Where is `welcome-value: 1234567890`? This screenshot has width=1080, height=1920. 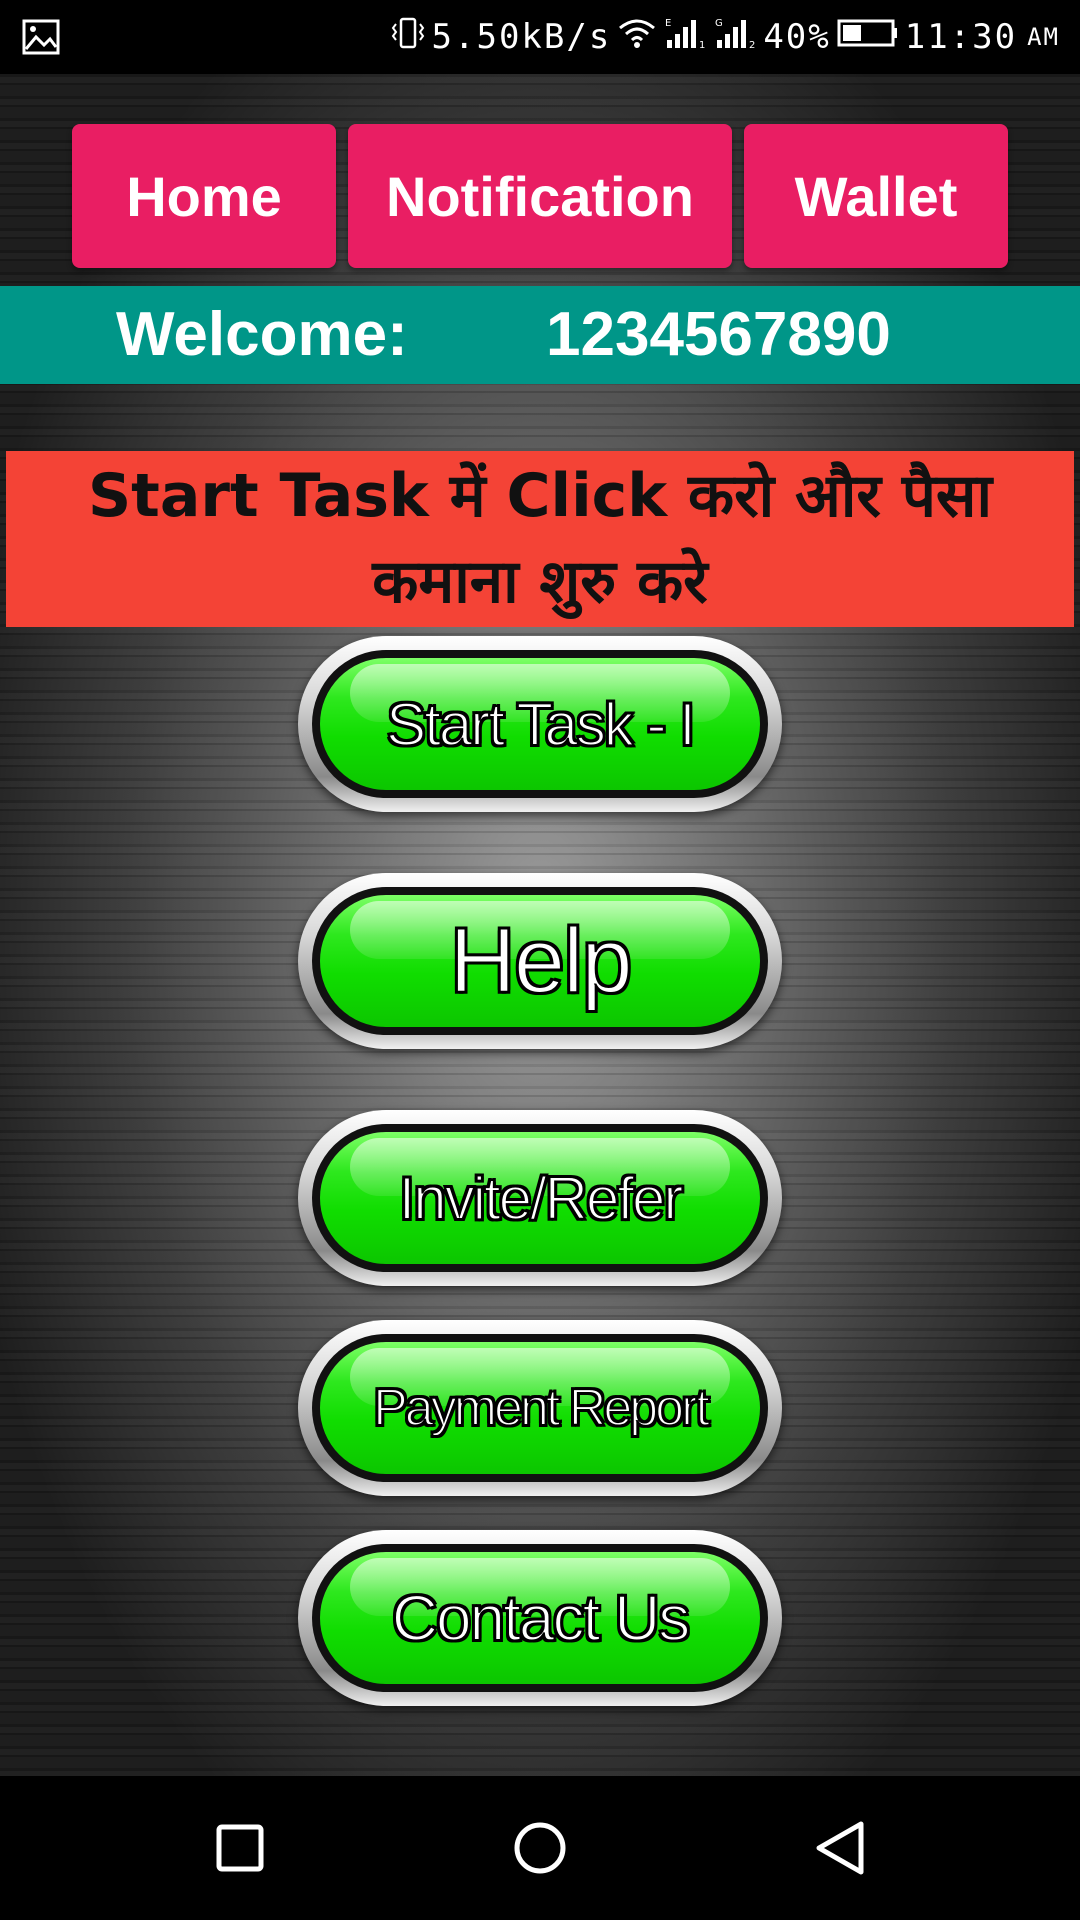
welcome-value: 1234567890 is located at coordinates (718, 334).